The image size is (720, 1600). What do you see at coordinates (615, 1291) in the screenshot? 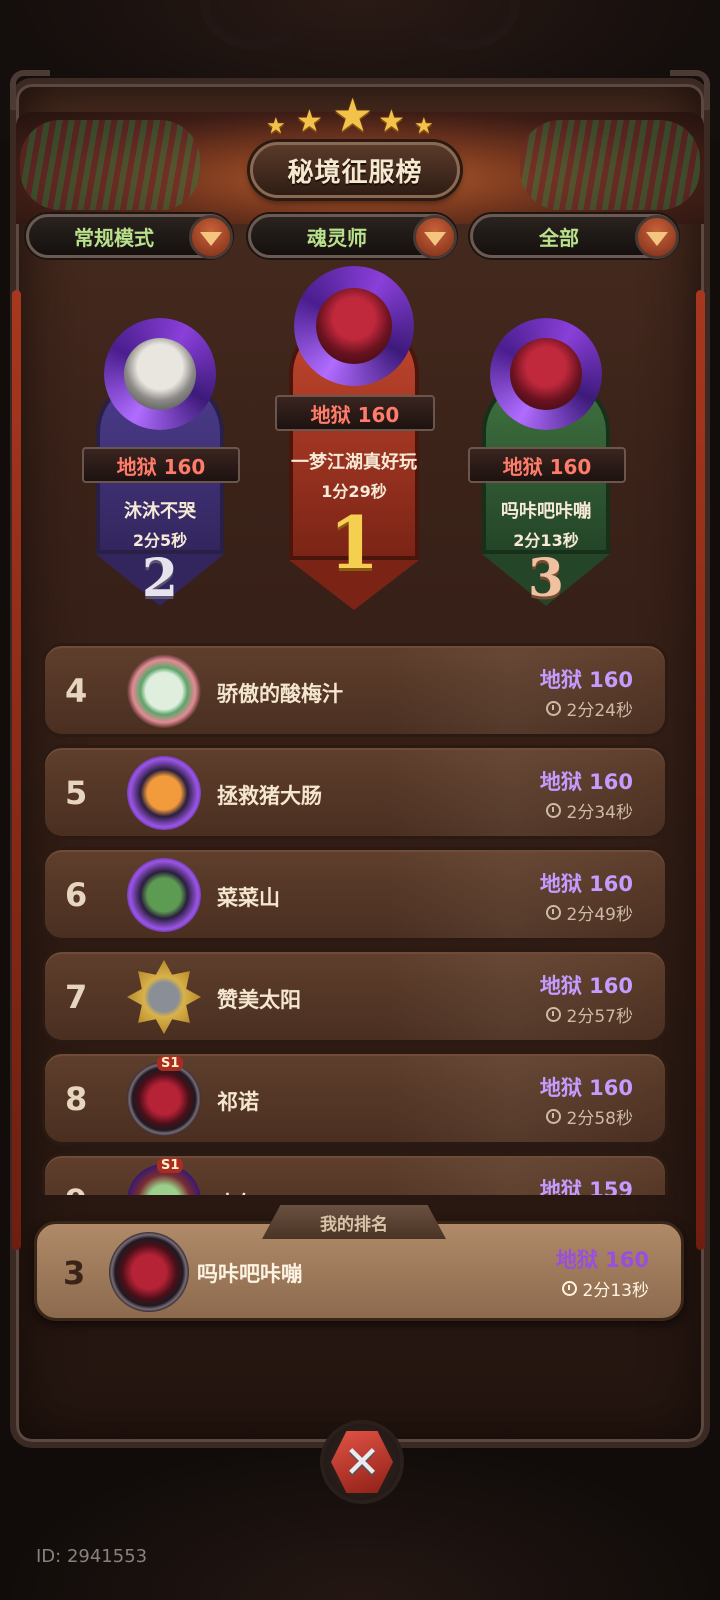
I see `my-clear-time-text: 2分13秒` at bounding box center [615, 1291].